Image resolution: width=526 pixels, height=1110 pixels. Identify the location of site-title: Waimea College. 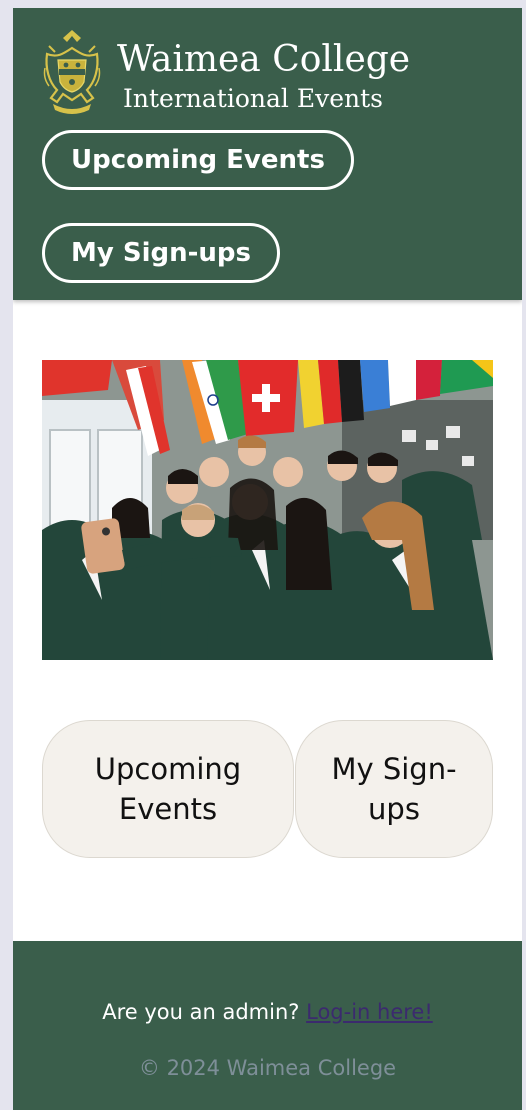
(264, 59).